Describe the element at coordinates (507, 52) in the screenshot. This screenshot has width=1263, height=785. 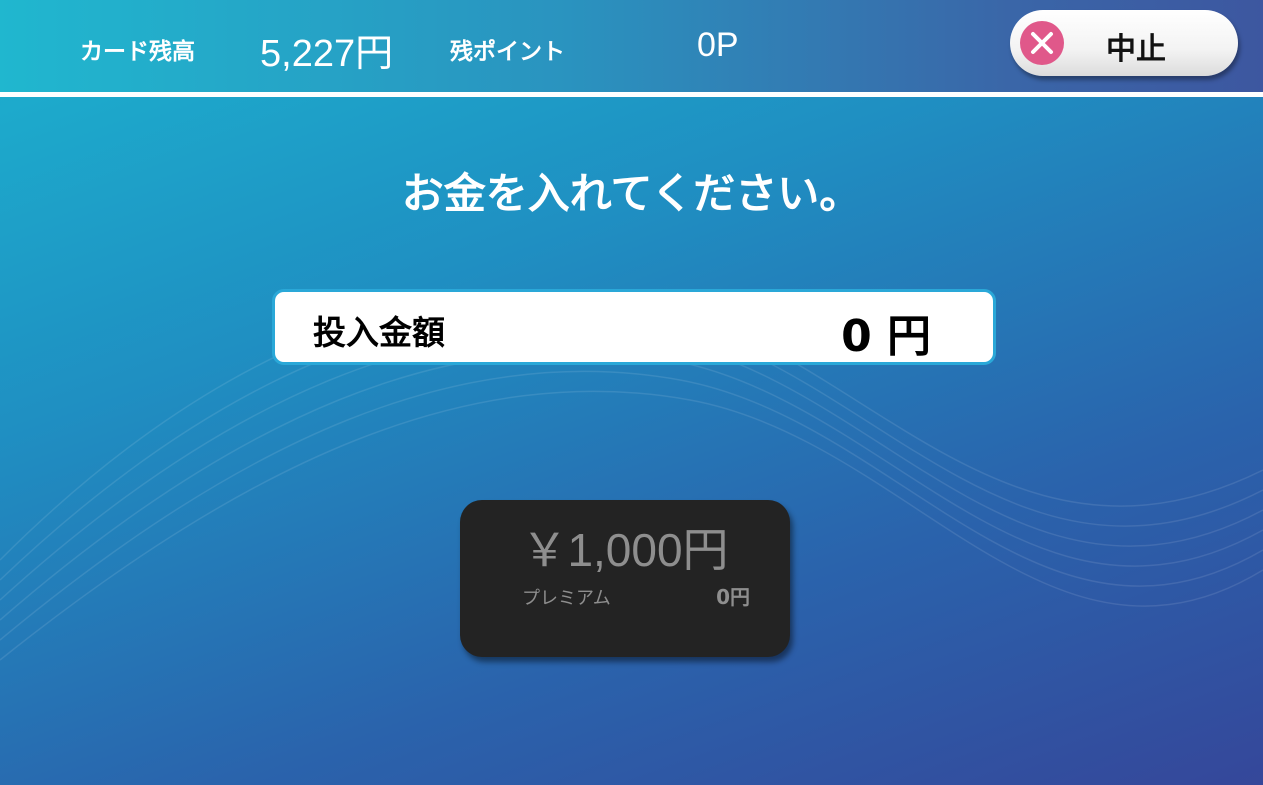
I see `points-label: 残ポイント` at that location.